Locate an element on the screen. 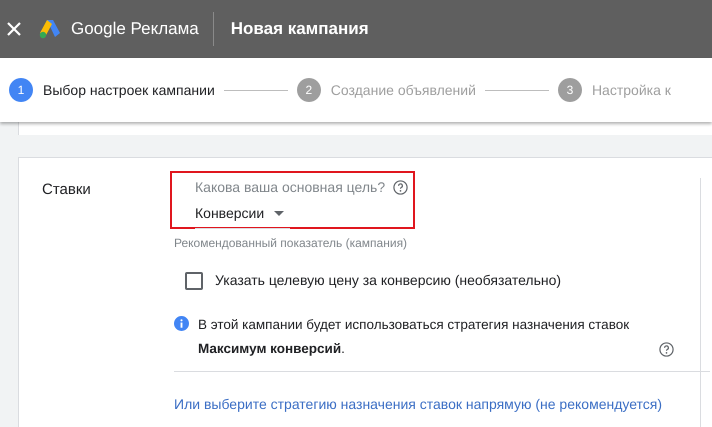 This screenshot has height=427, width=712. step-label: Настройка к is located at coordinates (631, 90).